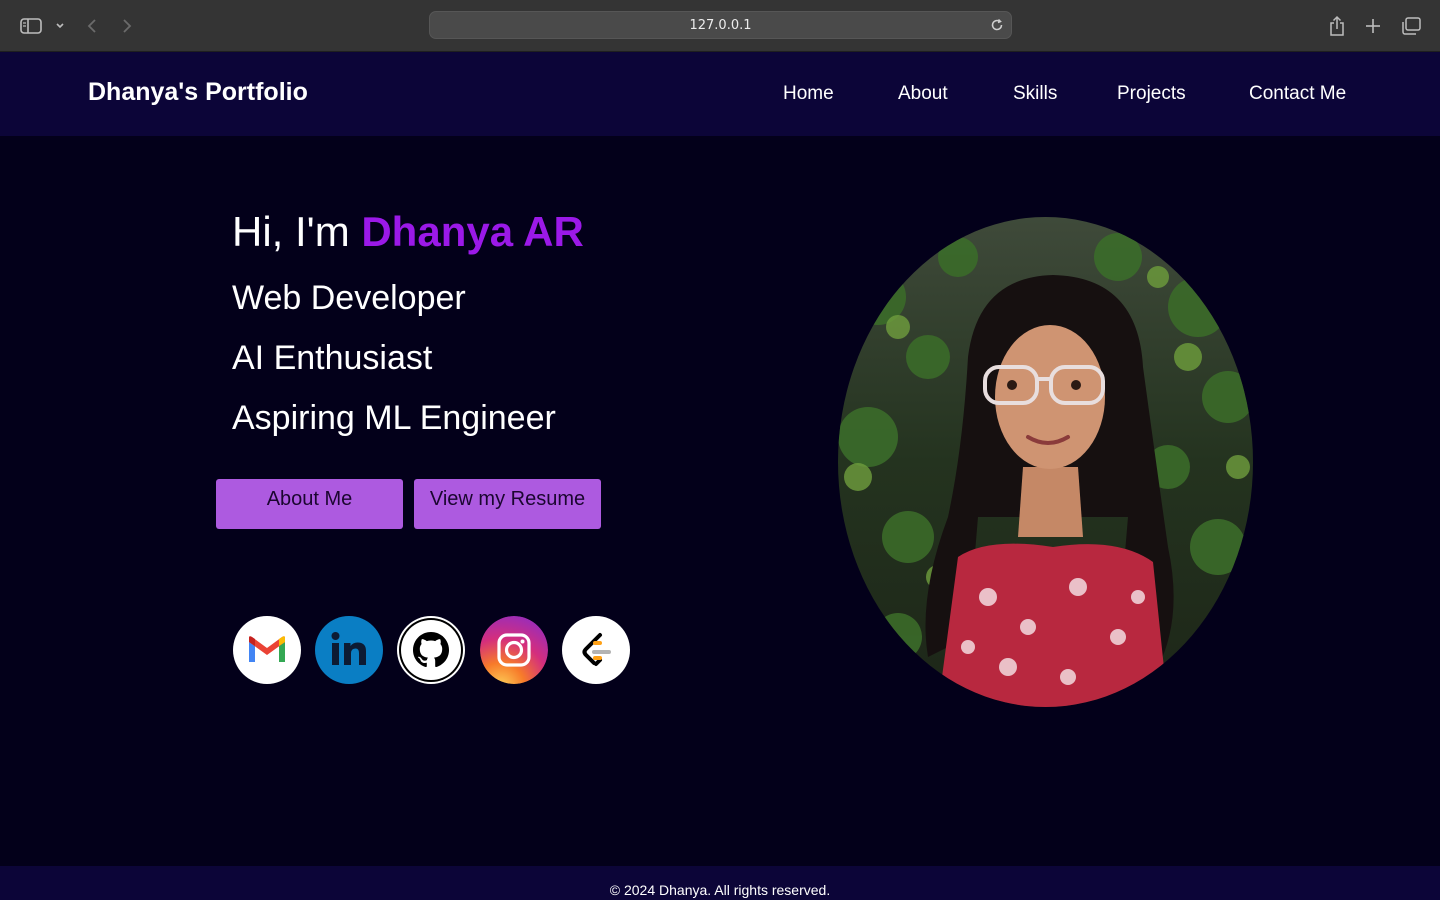  I want to click on address-bar: 127.0.0.1, so click(720, 25).